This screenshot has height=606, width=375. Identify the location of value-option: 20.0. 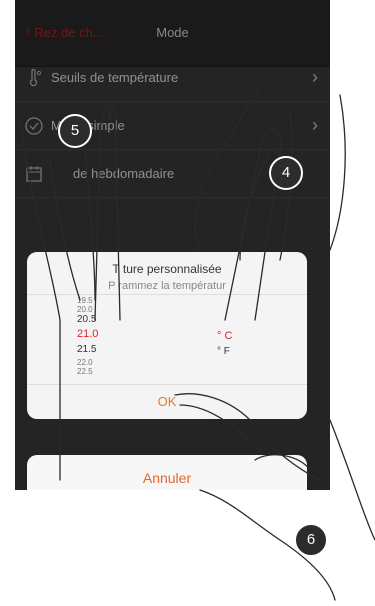
(87, 309).